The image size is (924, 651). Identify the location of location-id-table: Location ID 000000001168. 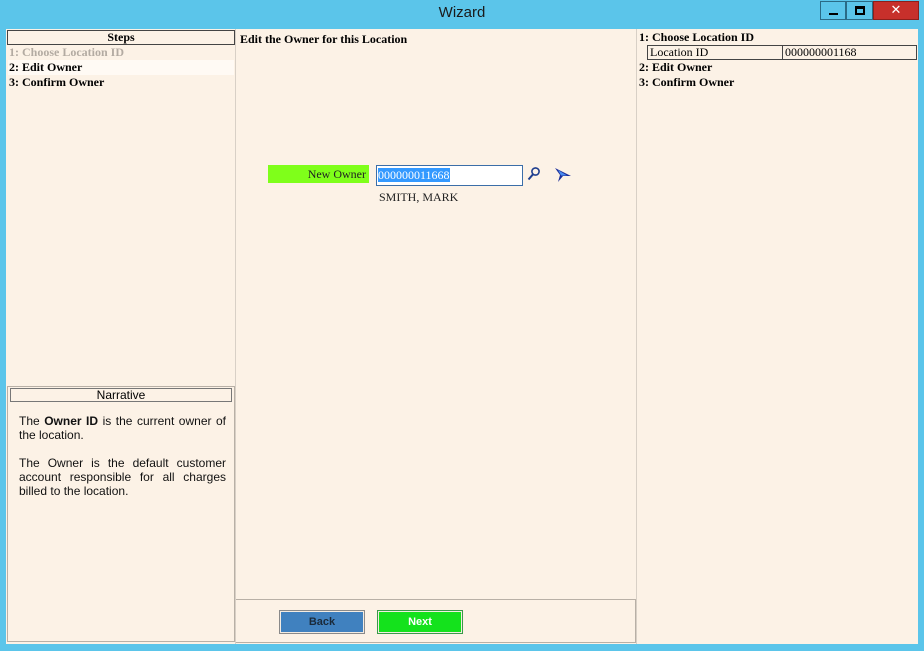
(782, 52).